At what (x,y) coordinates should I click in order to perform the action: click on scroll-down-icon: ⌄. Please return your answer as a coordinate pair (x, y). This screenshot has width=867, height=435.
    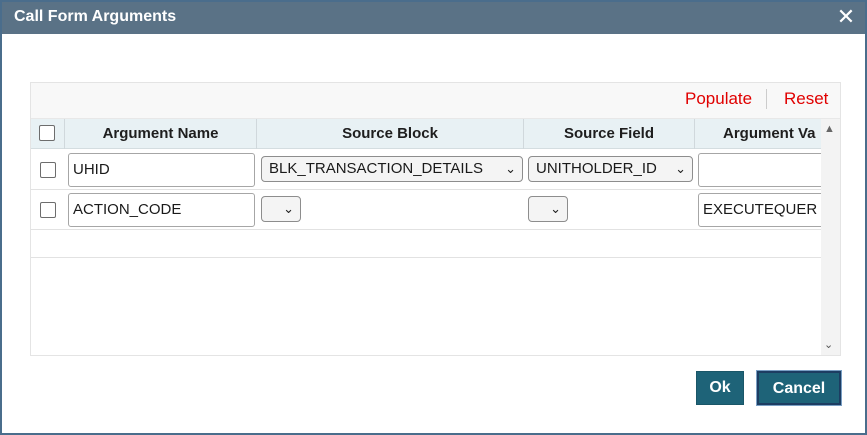
    Looking at the image, I should click on (828, 344).